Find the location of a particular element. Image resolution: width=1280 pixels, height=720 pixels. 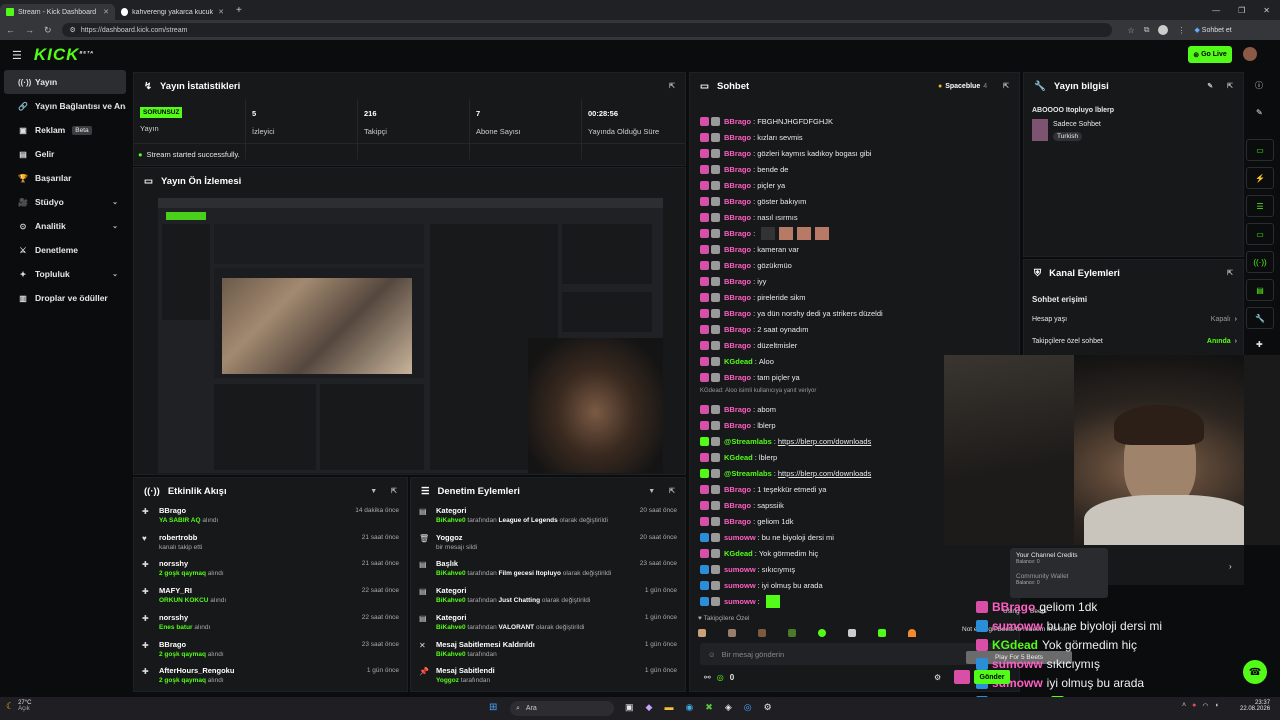

profile-icon is located at coordinates (1163, 30).